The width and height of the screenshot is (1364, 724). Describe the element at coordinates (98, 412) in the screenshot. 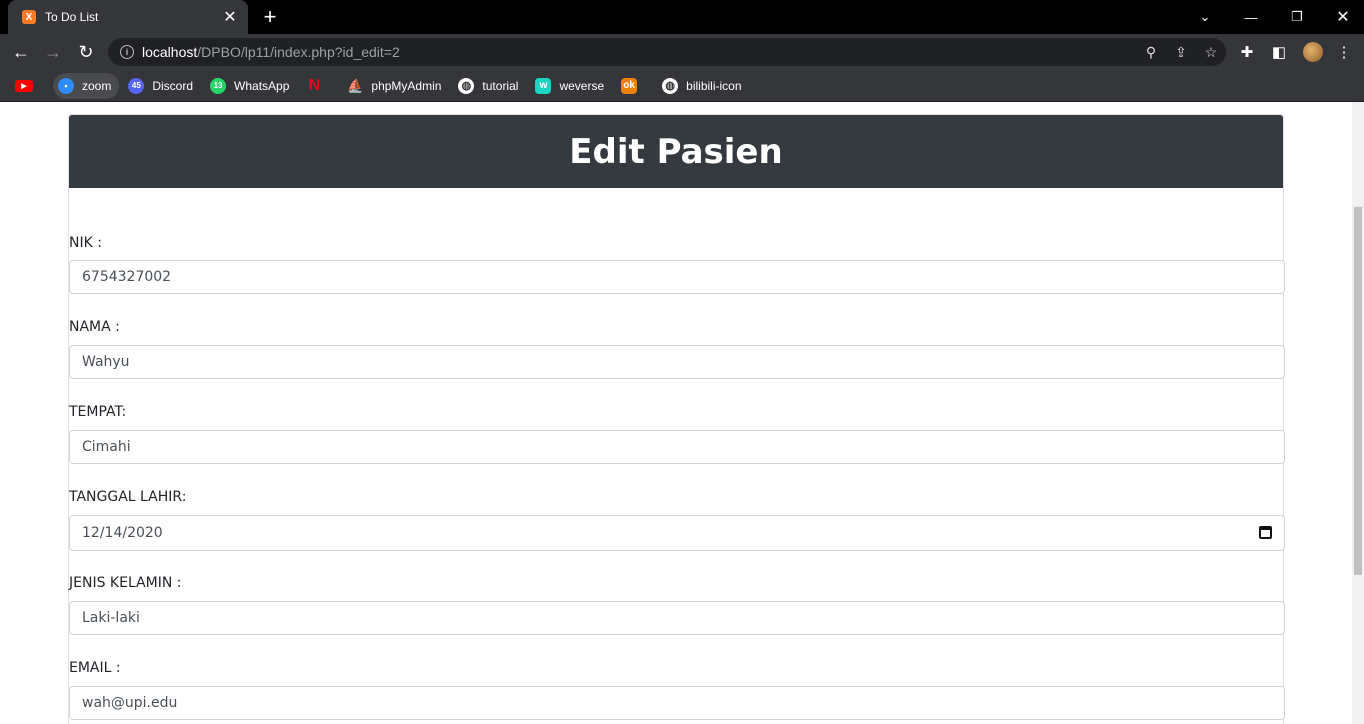

I see `tempat-label: TEMPAT:` at that location.